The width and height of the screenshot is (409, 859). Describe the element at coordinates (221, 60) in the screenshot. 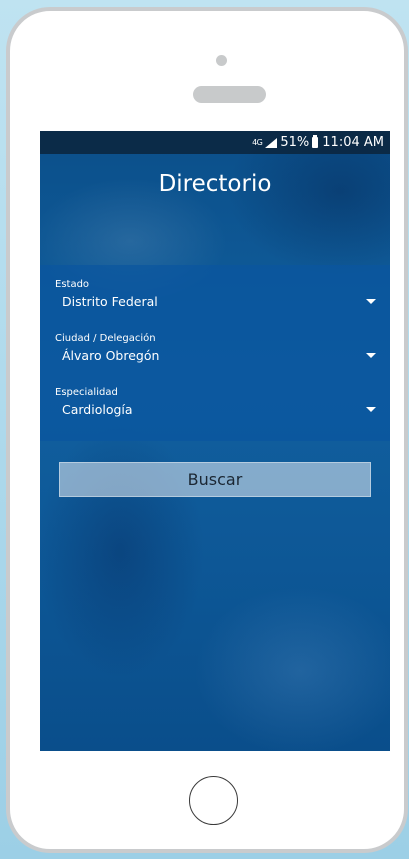

I see `front-camera` at that location.